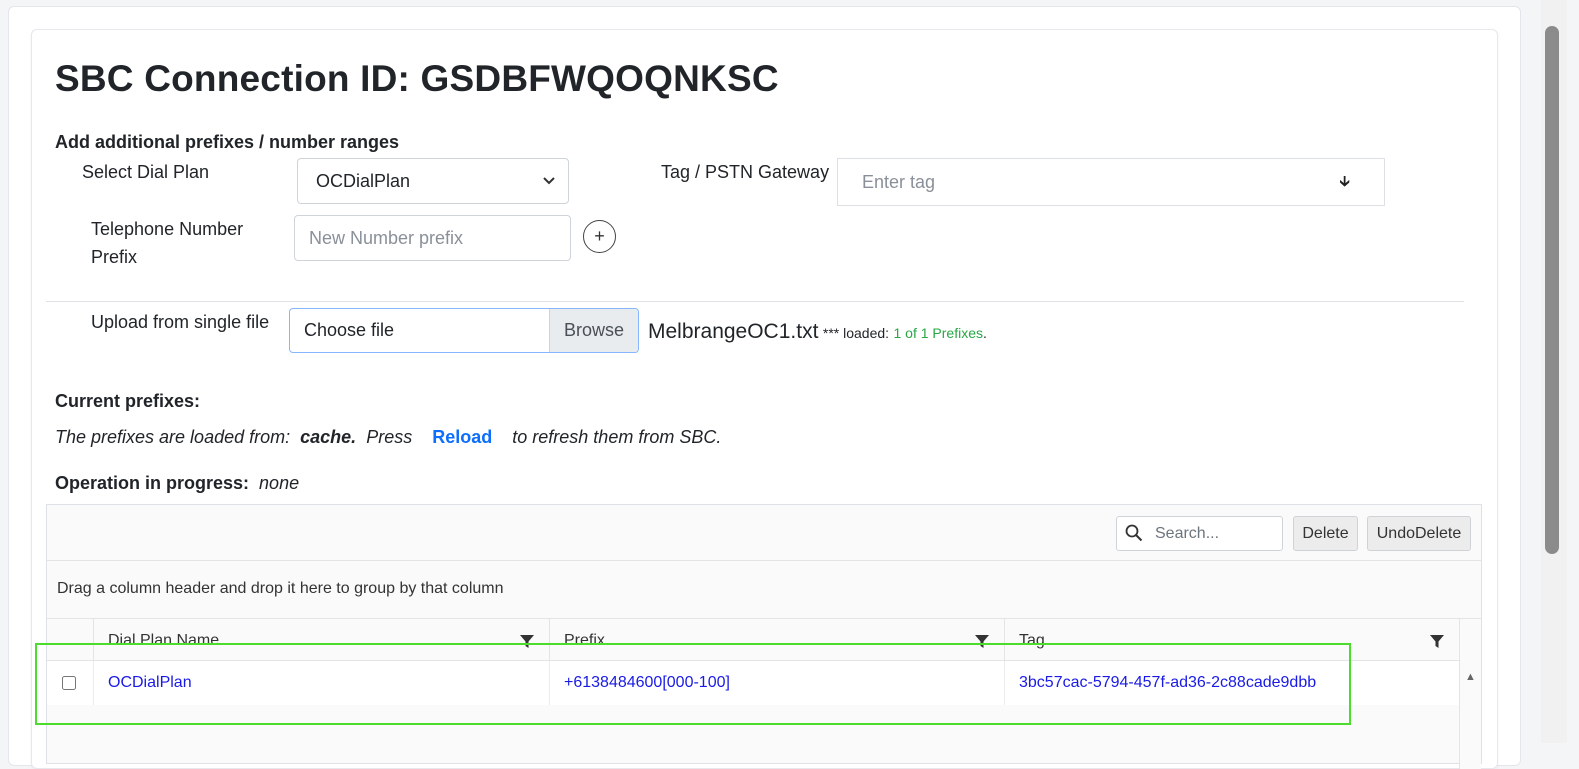 The width and height of the screenshot is (1579, 769). I want to click on press-text: Press, so click(389, 437).